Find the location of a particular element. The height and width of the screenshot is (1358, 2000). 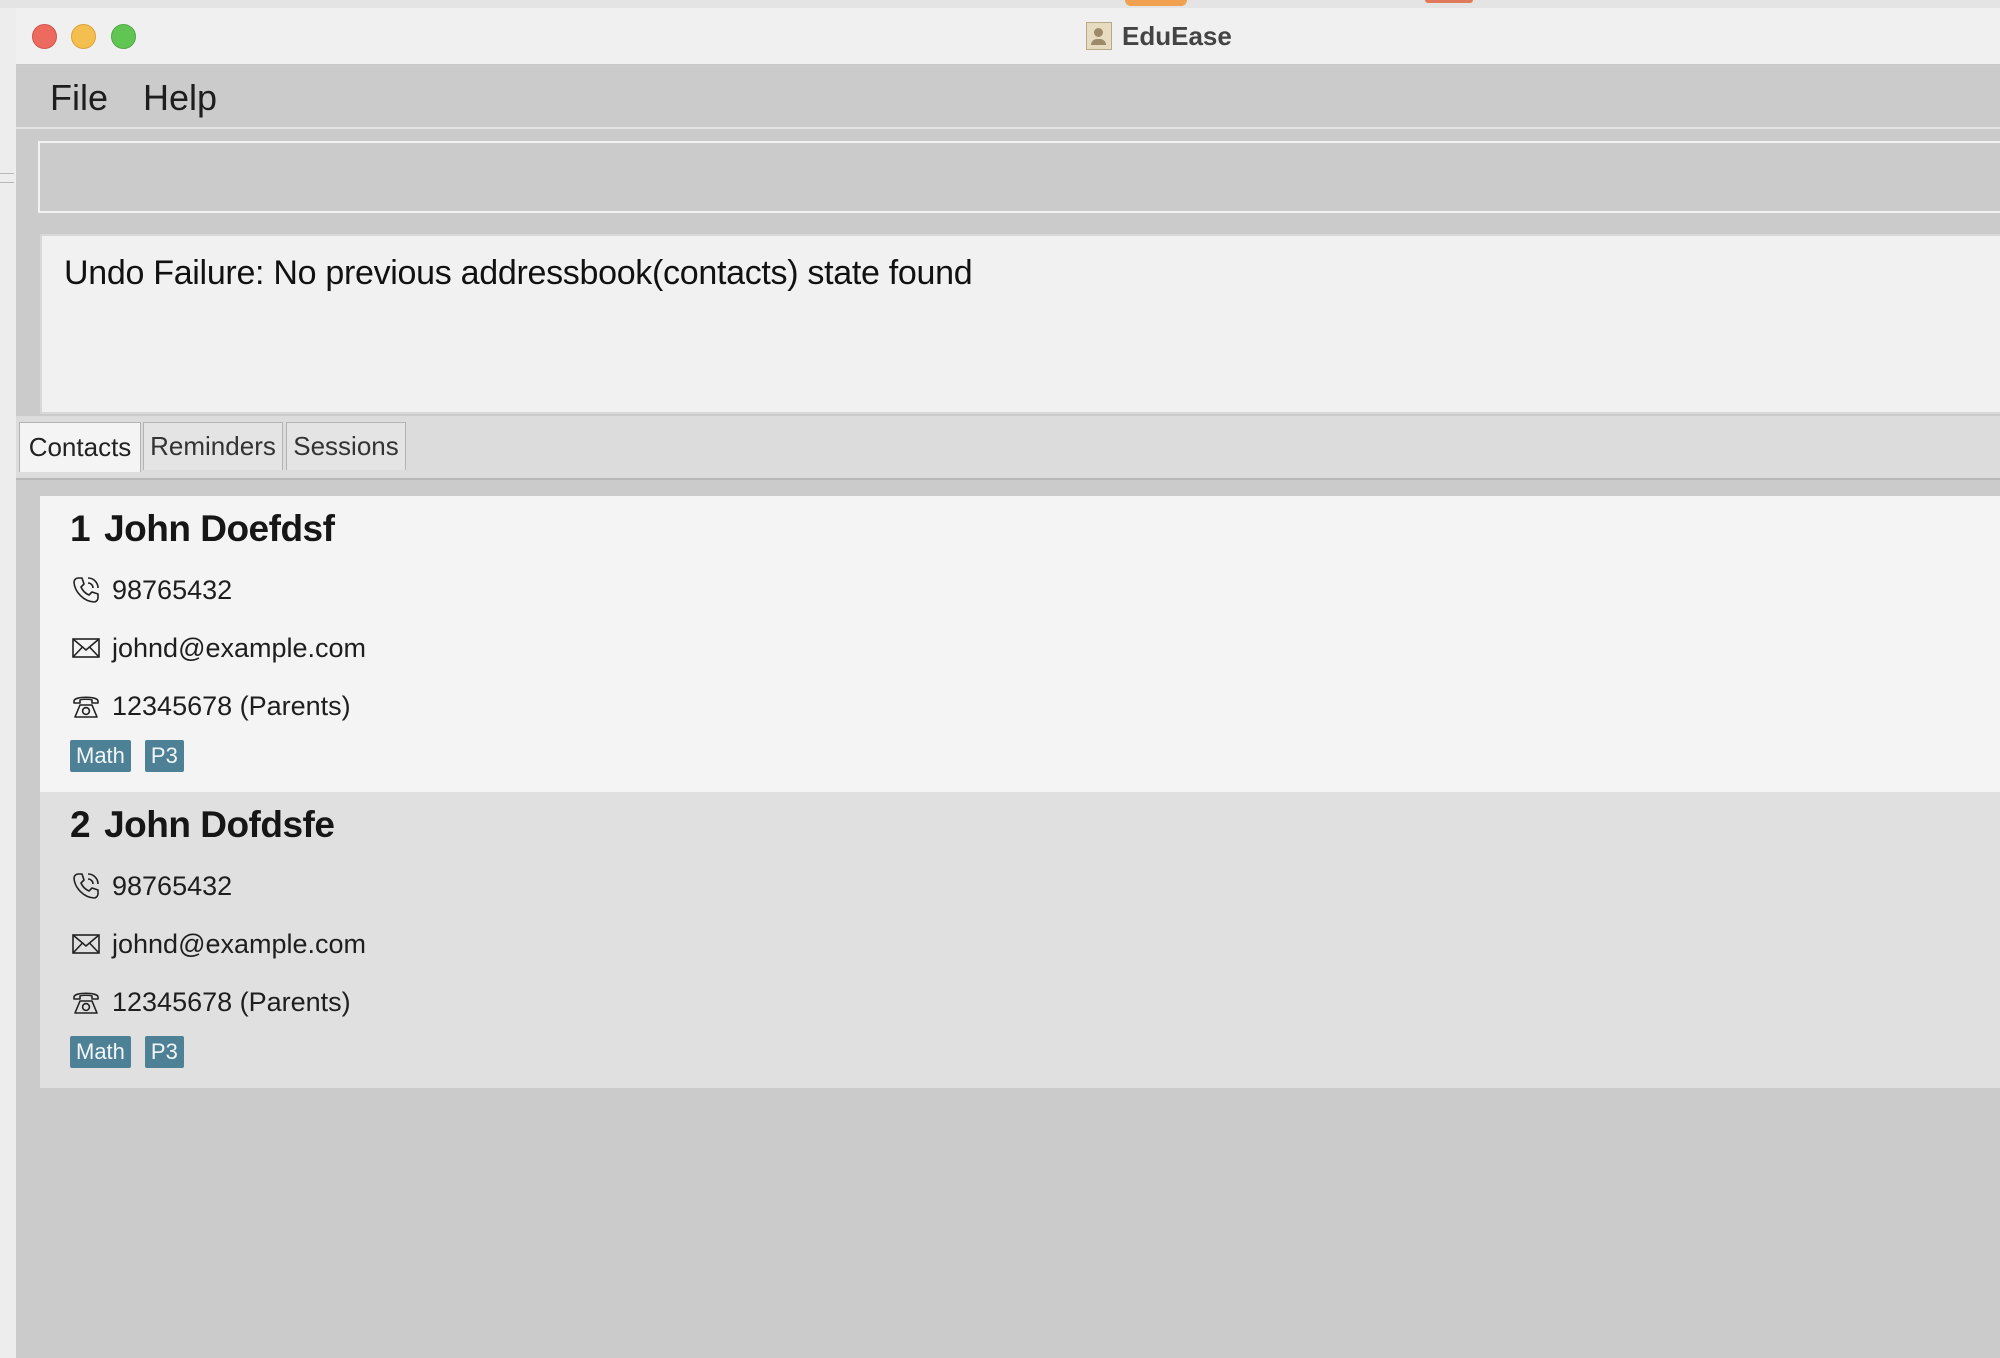

window-title-group: EduEase is located at coordinates (1159, 36).